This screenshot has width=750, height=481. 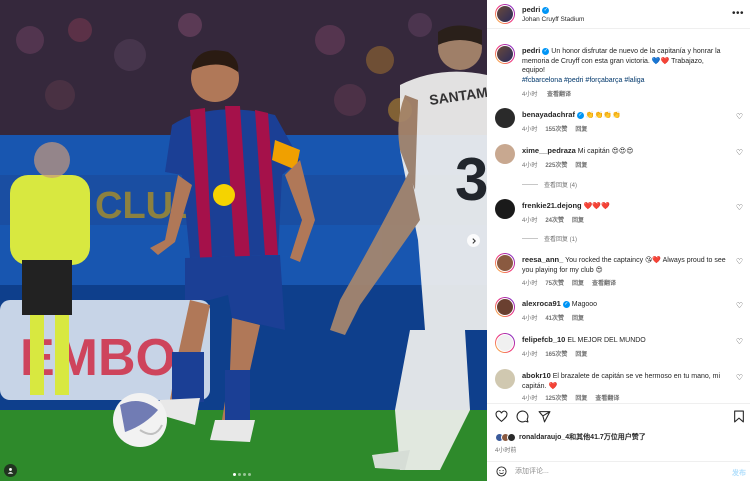 I want to click on share-icon, so click(x=544, y=416).